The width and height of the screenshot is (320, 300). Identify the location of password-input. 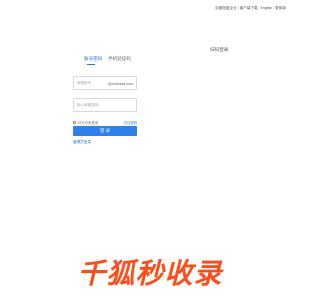
(105, 105).